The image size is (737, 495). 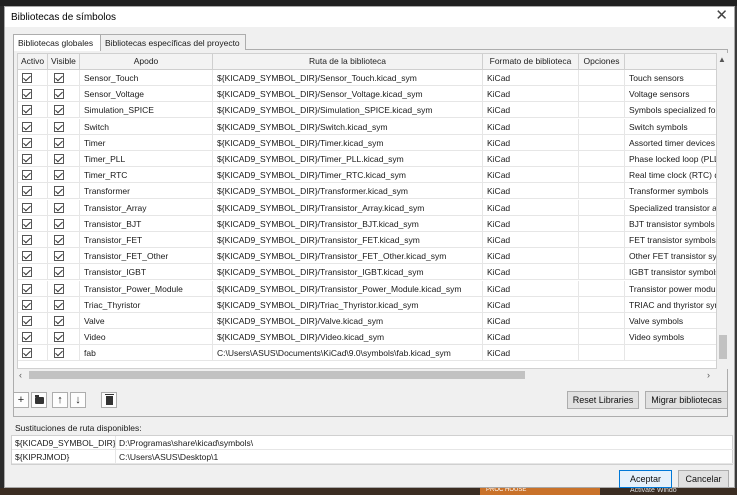 I want to click on cell-nickname: Video, so click(x=146, y=337).